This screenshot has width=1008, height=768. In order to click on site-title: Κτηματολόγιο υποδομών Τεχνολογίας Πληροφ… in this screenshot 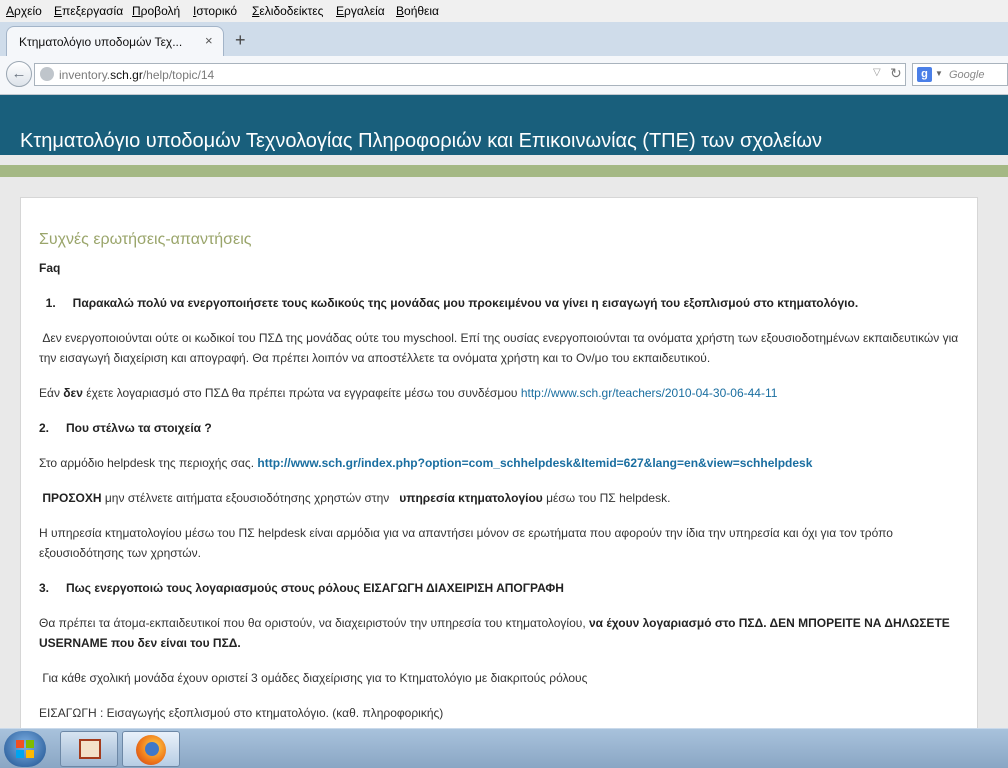, I will do `click(421, 141)`.